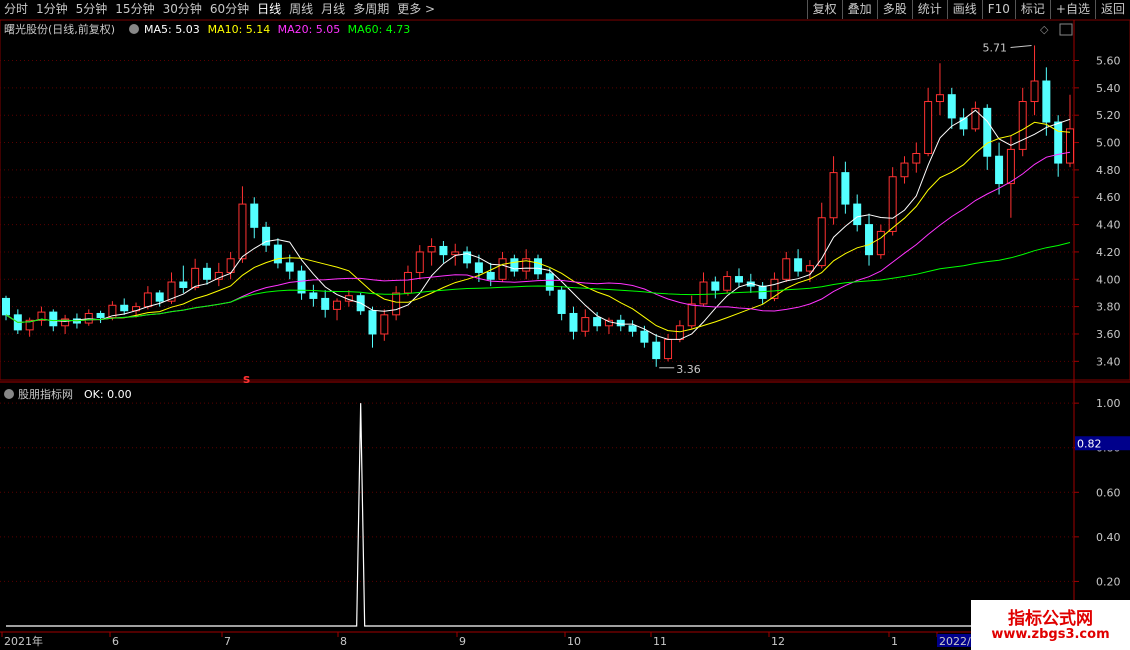 Image resolution: width=1130 pixels, height=650 pixels. Describe the element at coordinates (1050, 619) in the screenshot. I see `watermark-title: 指标公式网` at that location.